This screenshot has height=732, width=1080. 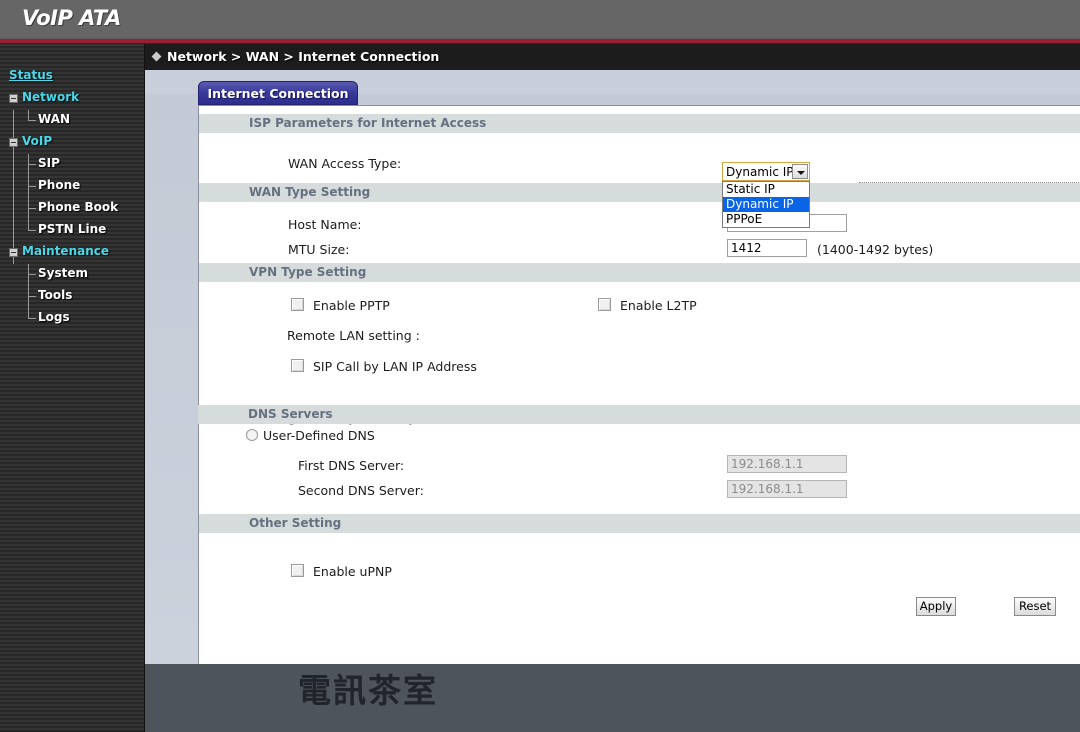 I want to click on sidebar-item-label: Logs, so click(x=54, y=317).